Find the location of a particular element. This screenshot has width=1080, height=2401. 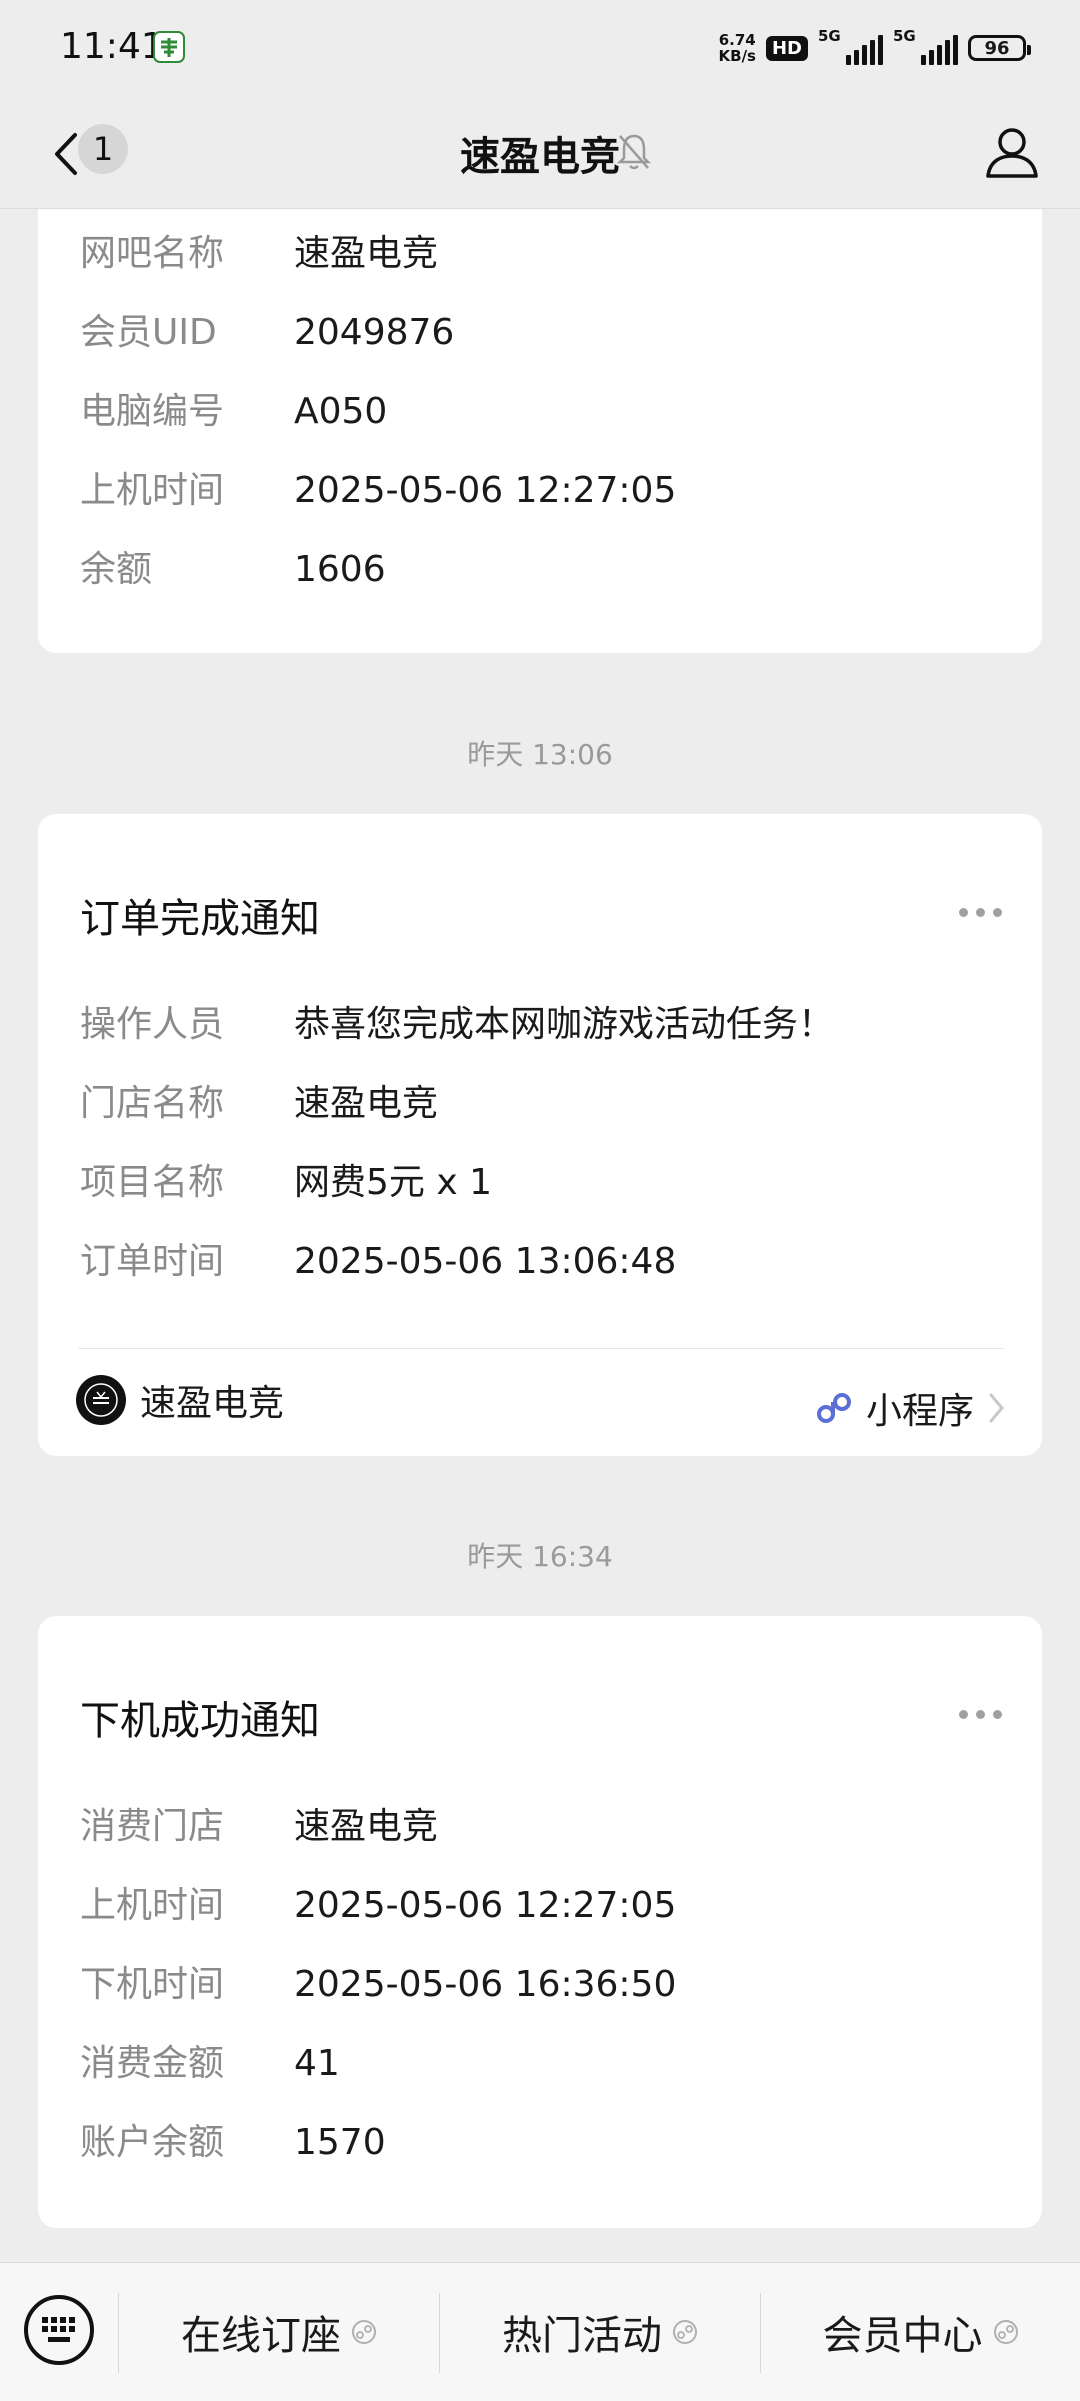

chat-title: 速盈电竞 is located at coordinates (540, 157).